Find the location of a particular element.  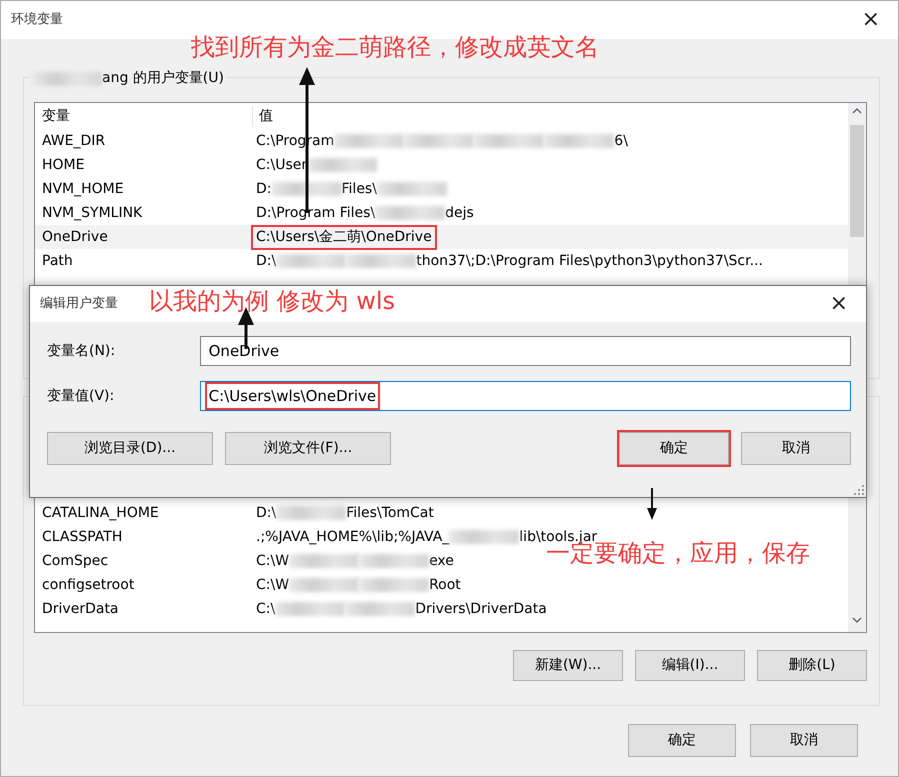

variable-name: HOME is located at coordinates (63, 164).